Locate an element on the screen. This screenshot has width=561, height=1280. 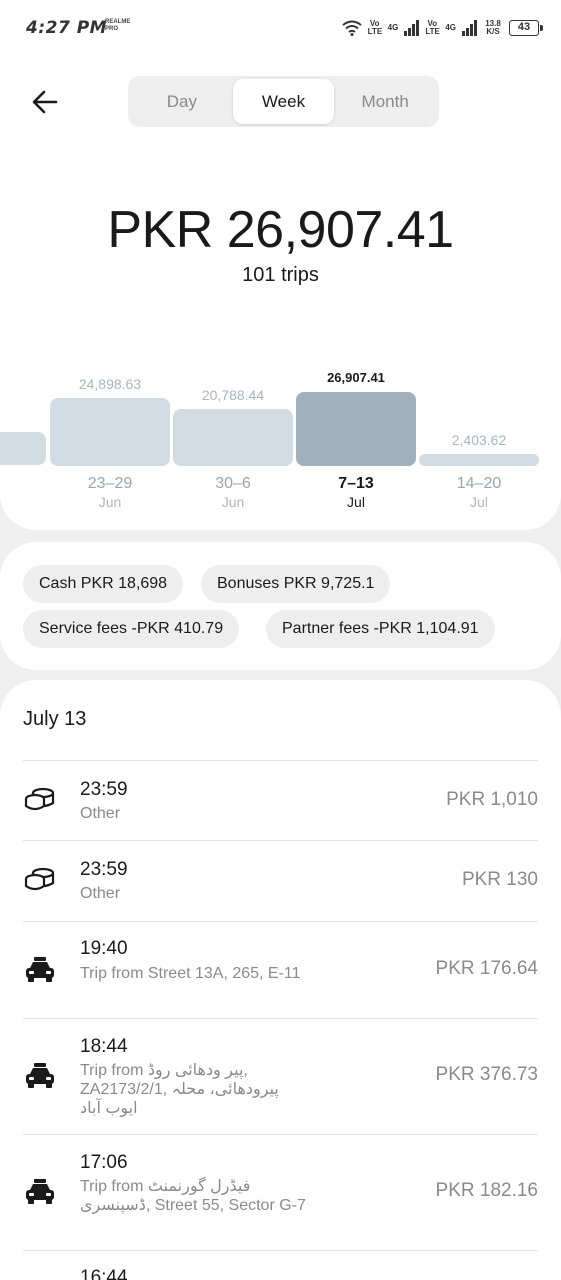
bar-value-label: 20,788.44 is located at coordinates (233, 394).